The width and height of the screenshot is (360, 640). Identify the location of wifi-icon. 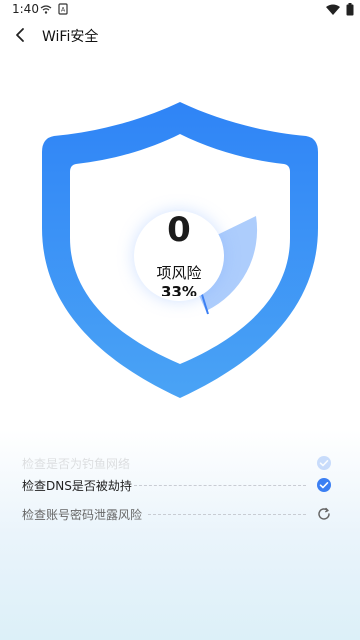
(333, 11).